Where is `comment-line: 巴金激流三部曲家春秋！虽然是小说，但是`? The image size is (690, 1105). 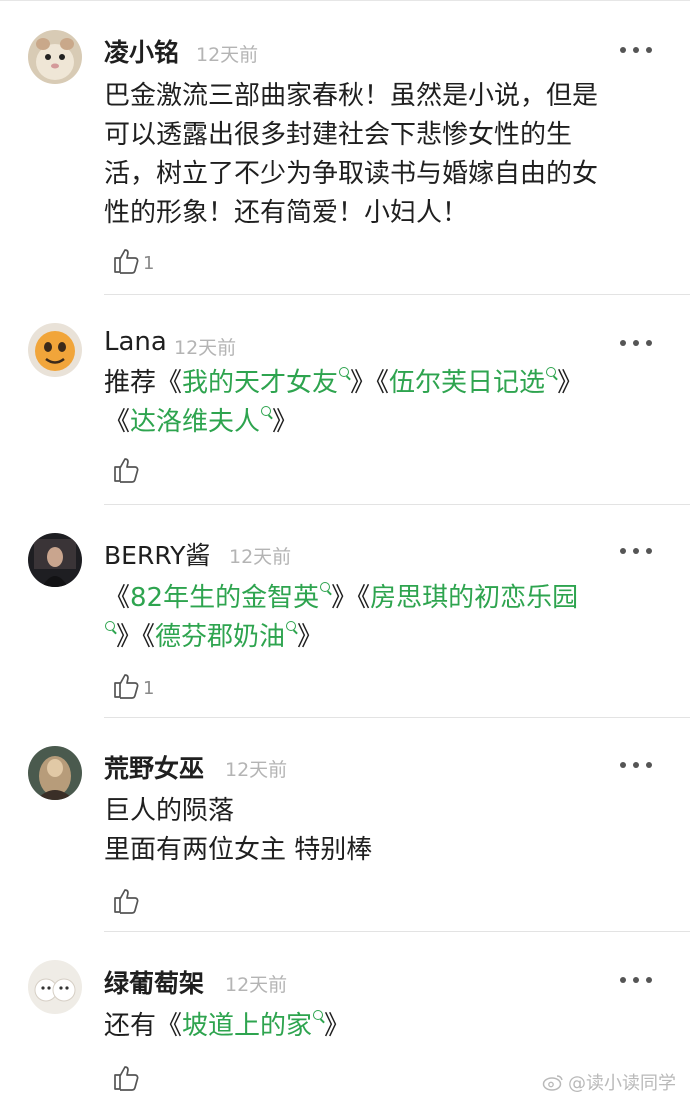 comment-line: 巴金激流三部曲家春秋！虽然是小说，但是 is located at coordinates (384, 96).